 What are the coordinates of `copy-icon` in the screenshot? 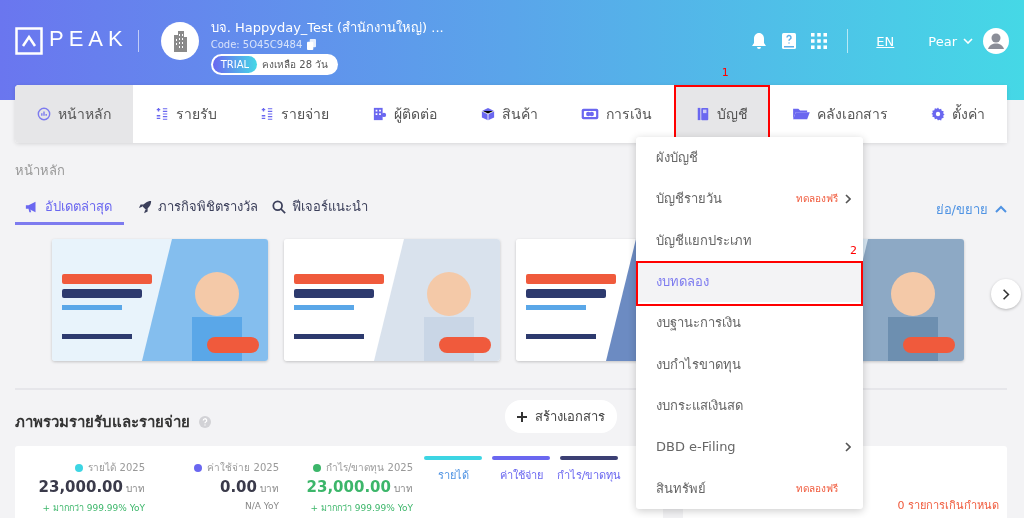 It's located at (312, 44).